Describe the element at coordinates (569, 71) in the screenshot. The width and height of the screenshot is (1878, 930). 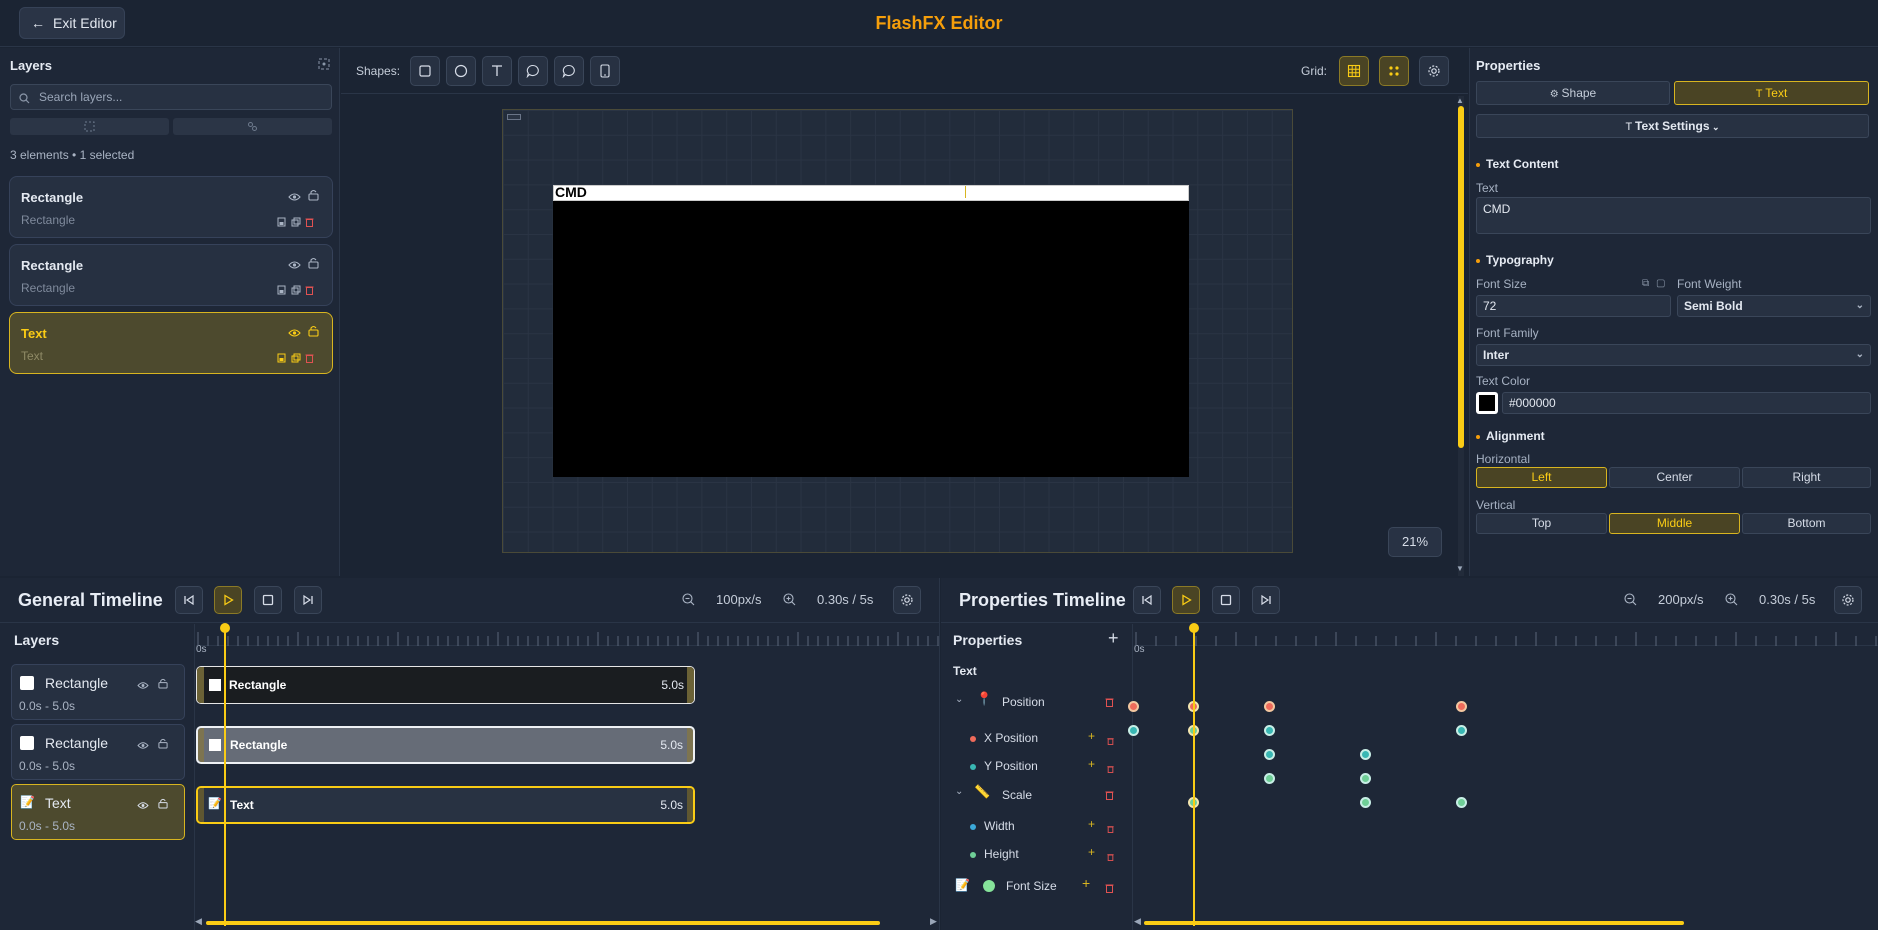
I see `chat-bubble-tool-button` at that location.